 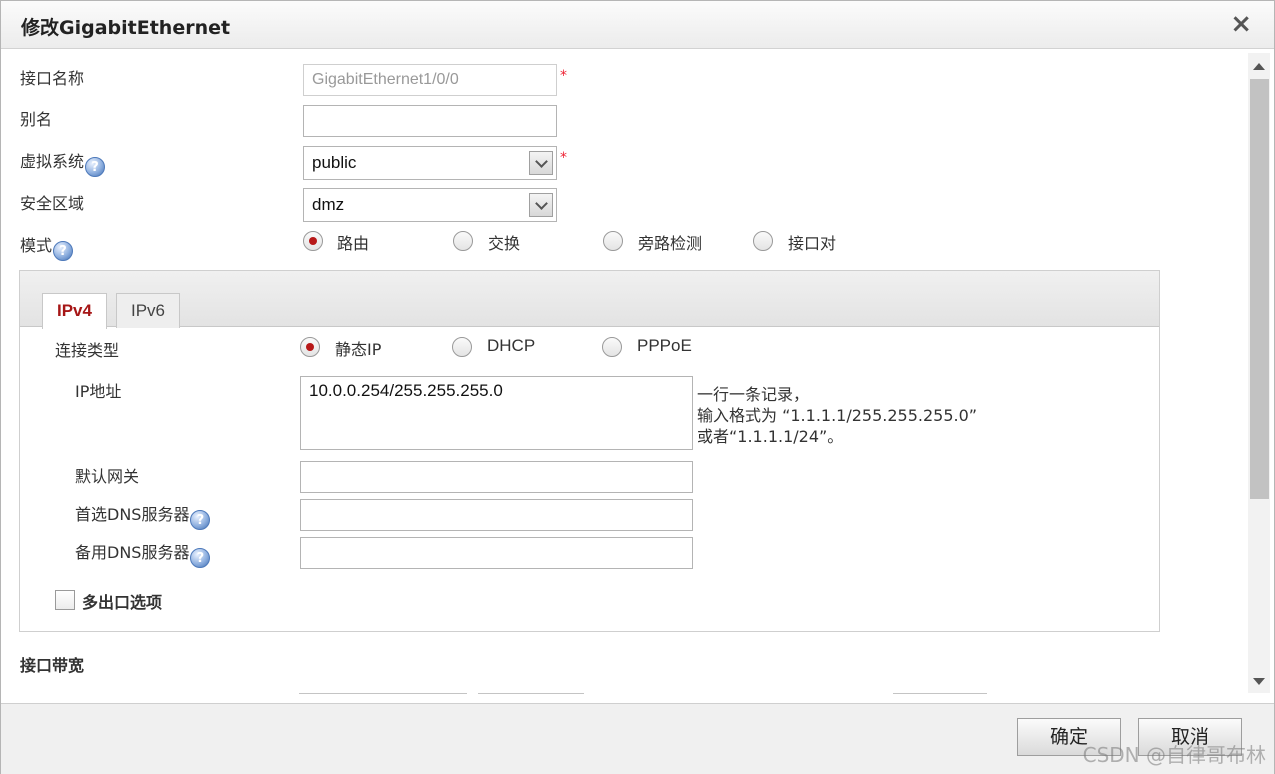 What do you see at coordinates (430, 163) in the screenshot?
I see `vsys-select: public` at bounding box center [430, 163].